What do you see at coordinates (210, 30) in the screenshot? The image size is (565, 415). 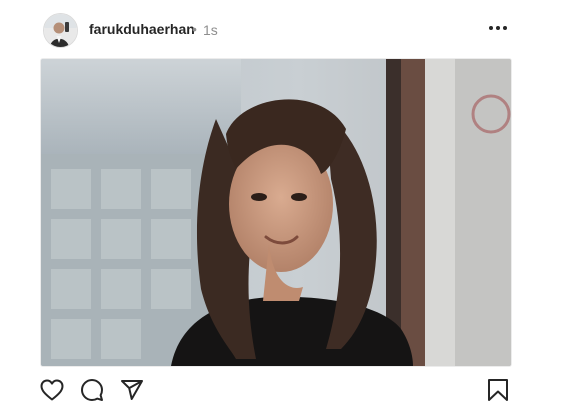 I see `post-time: 1s` at bounding box center [210, 30].